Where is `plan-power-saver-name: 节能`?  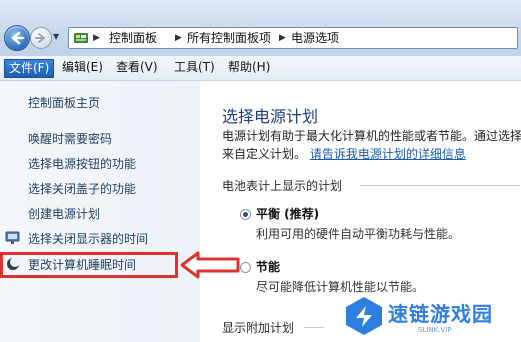
plan-power-saver-name: 节能 is located at coordinates (268, 266).